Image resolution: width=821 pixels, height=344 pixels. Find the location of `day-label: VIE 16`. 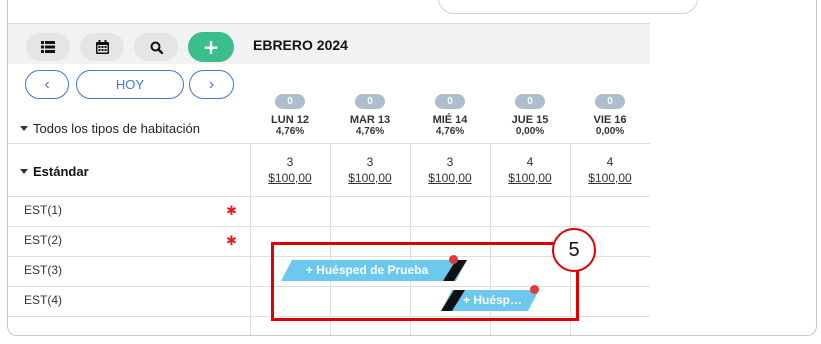

day-label: VIE 16 is located at coordinates (610, 120).